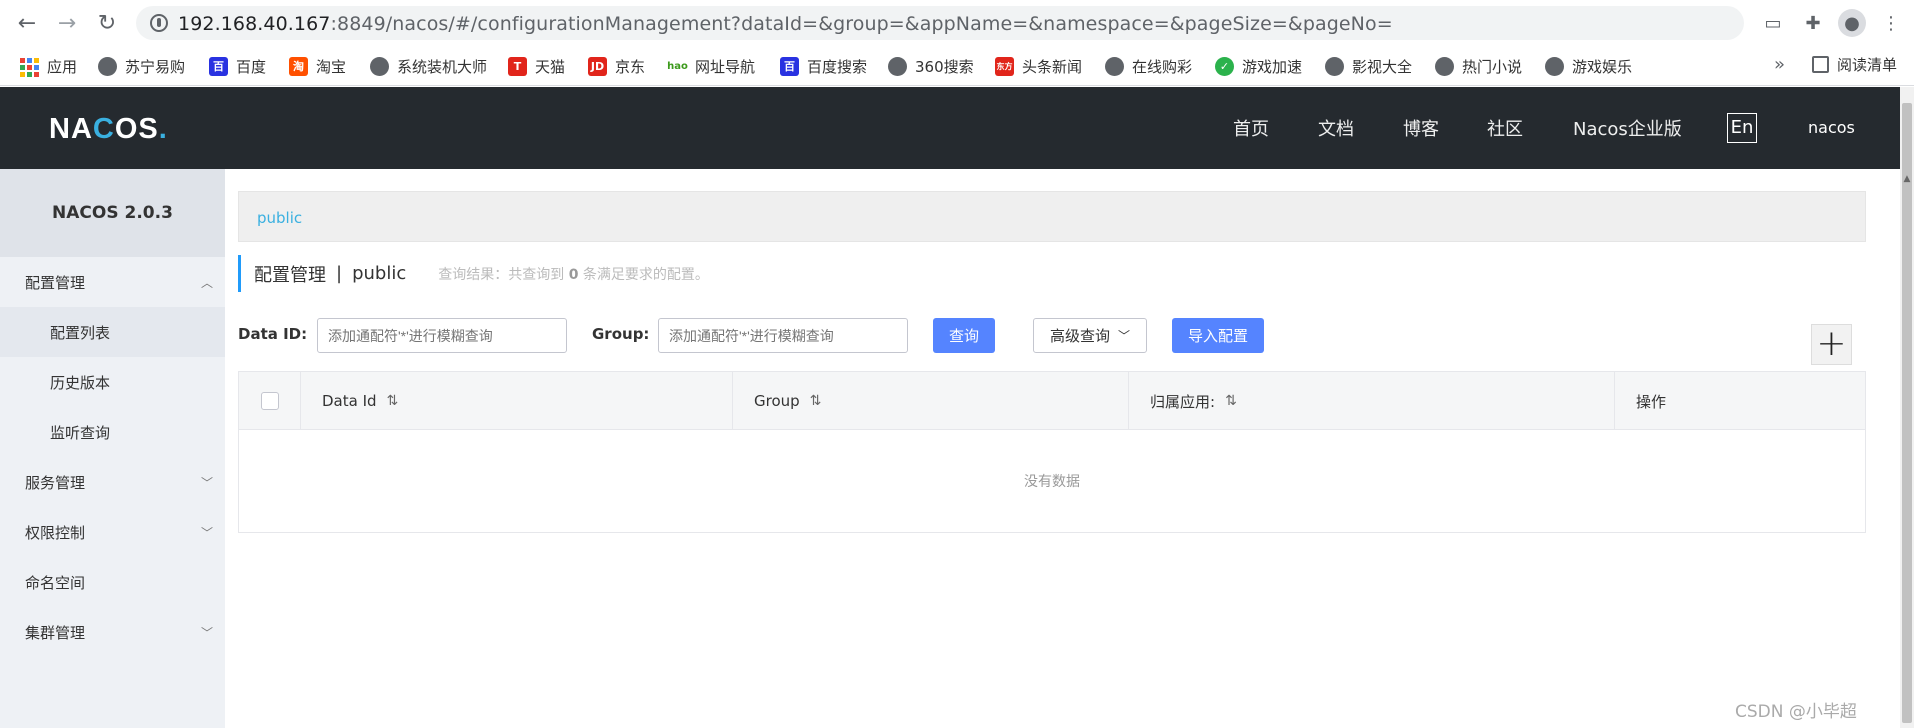  I want to click on sidebar-item-cluster-management: 集群管理 ﹀, so click(112, 632).